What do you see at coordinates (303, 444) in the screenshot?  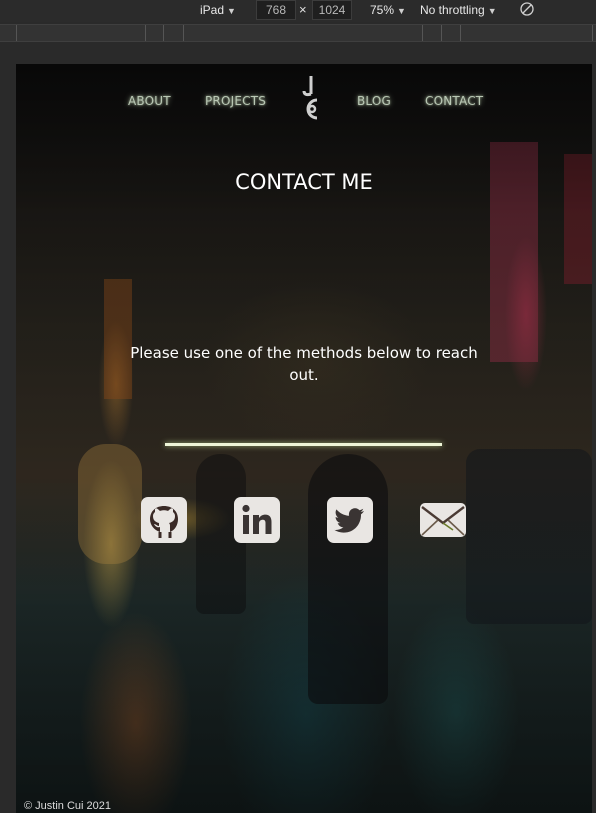 I see `divider` at bounding box center [303, 444].